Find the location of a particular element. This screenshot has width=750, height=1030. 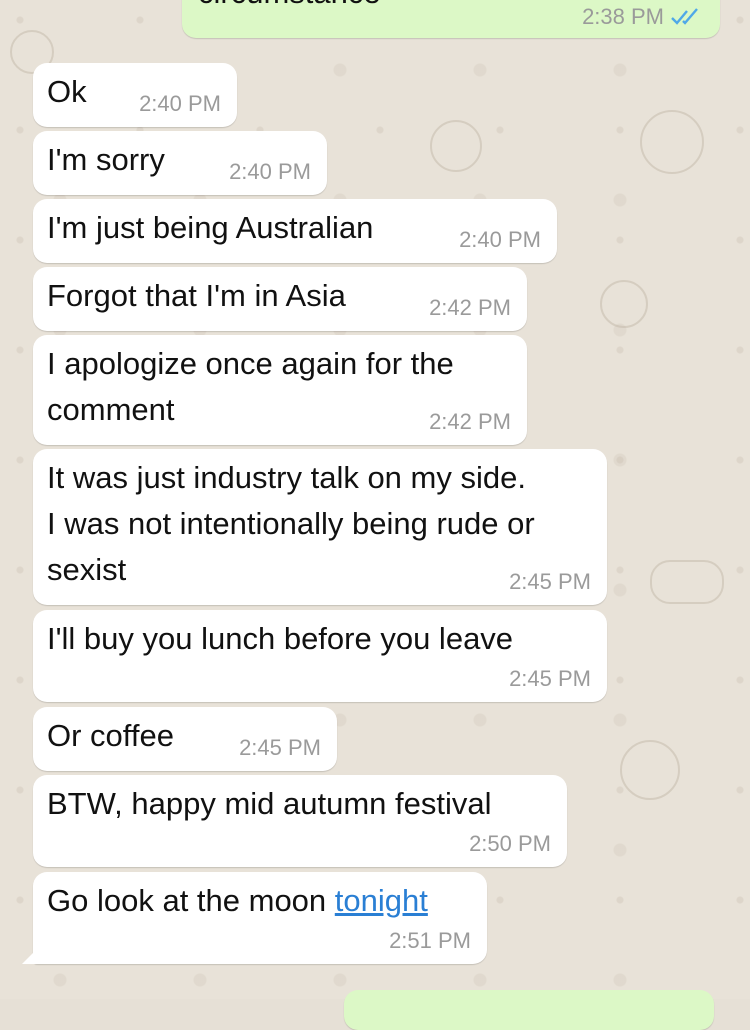

outgoing-message: circumstance 2:38 PM is located at coordinates (451, 19).